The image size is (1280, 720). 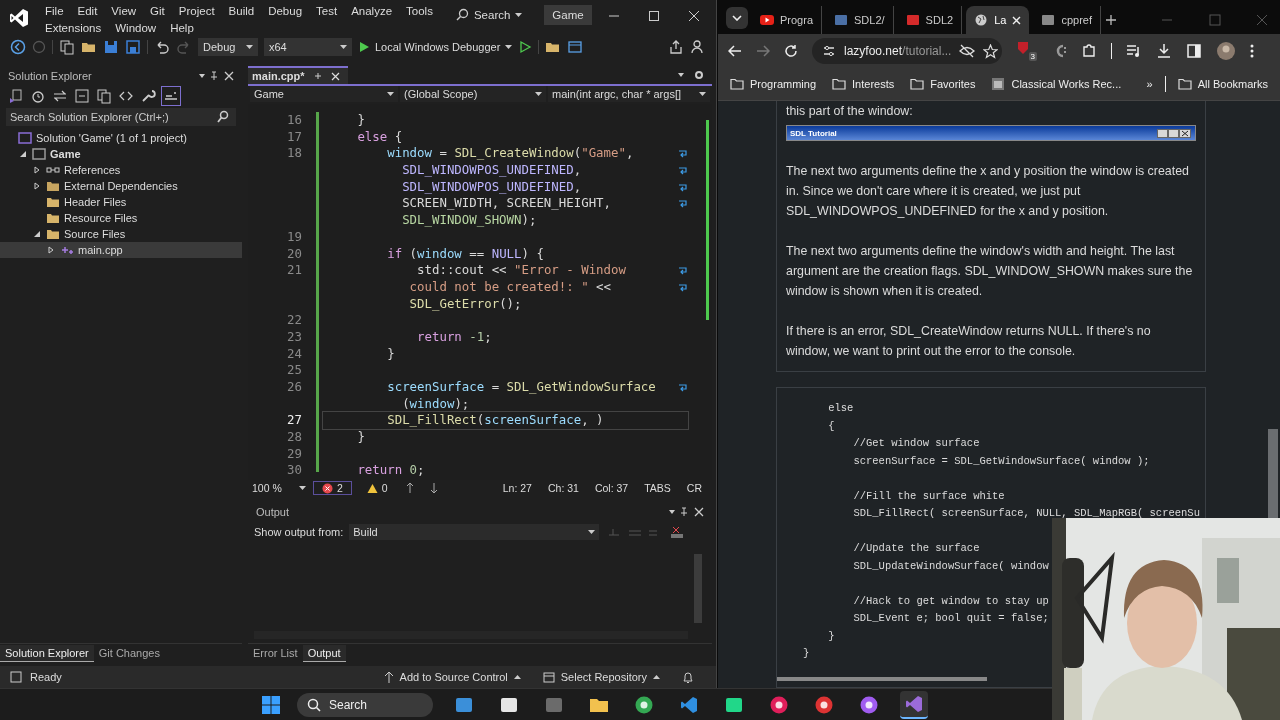 I want to click on platform-dropdown: x64, so click(x=308, y=47).